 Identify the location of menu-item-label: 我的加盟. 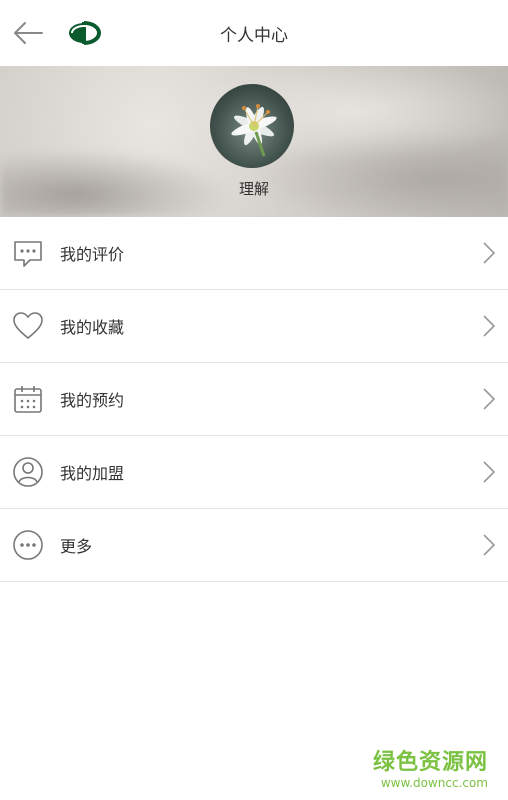
(92, 473).